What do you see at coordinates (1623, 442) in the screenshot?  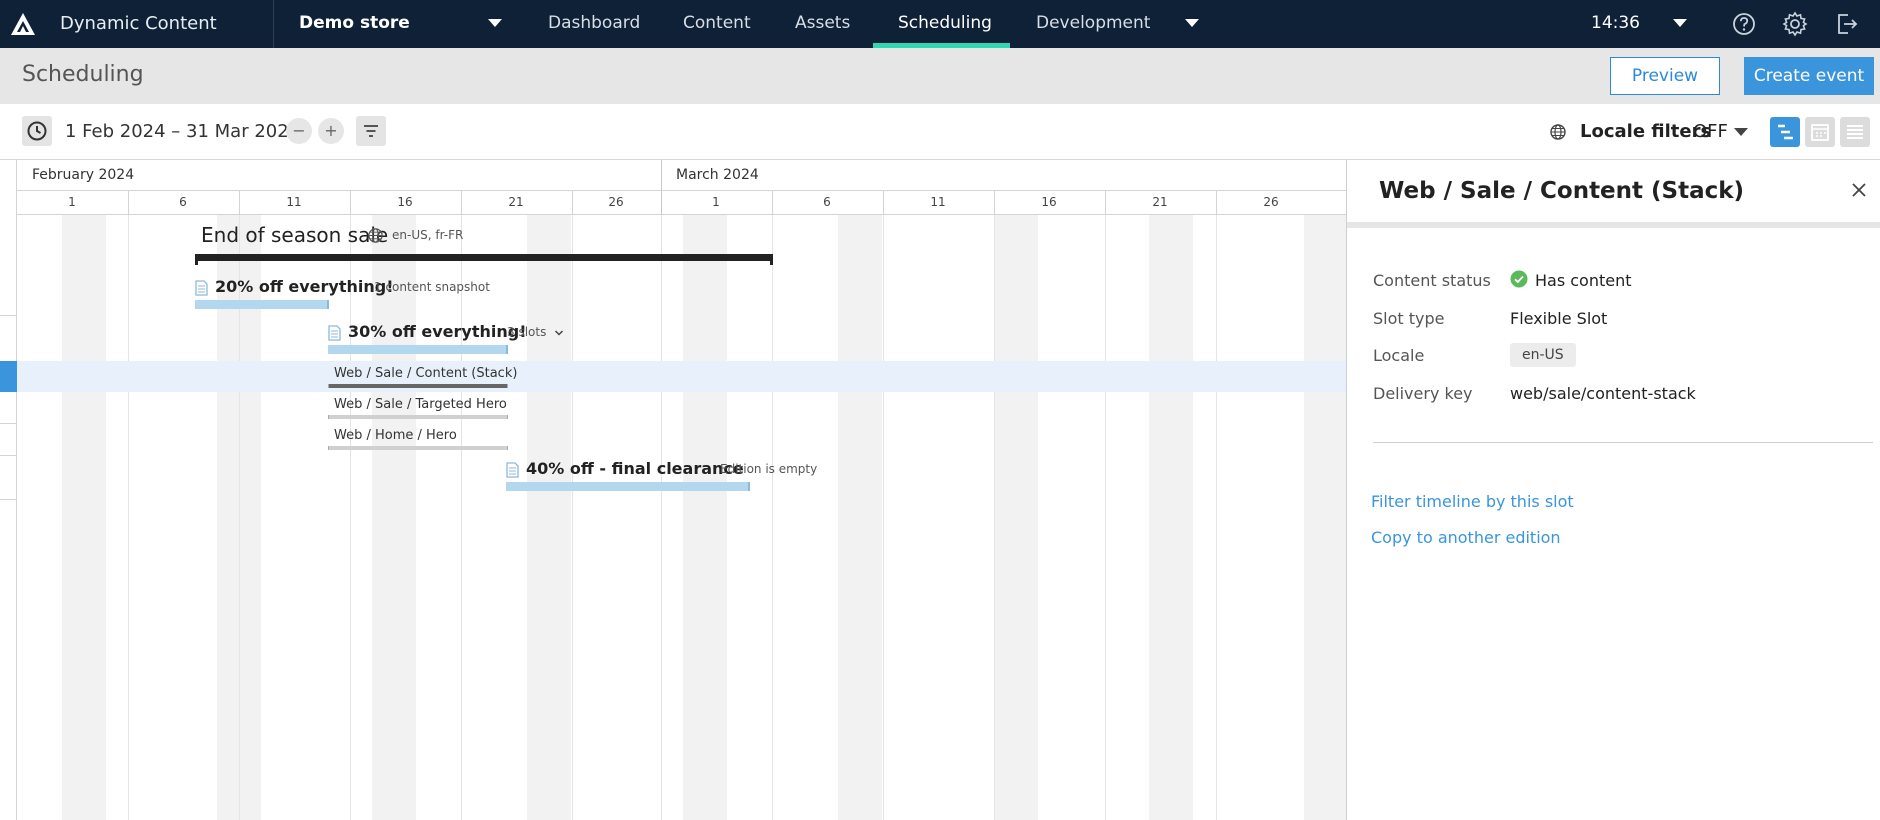 I see `panel-rule` at bounding box center [1623, 442].